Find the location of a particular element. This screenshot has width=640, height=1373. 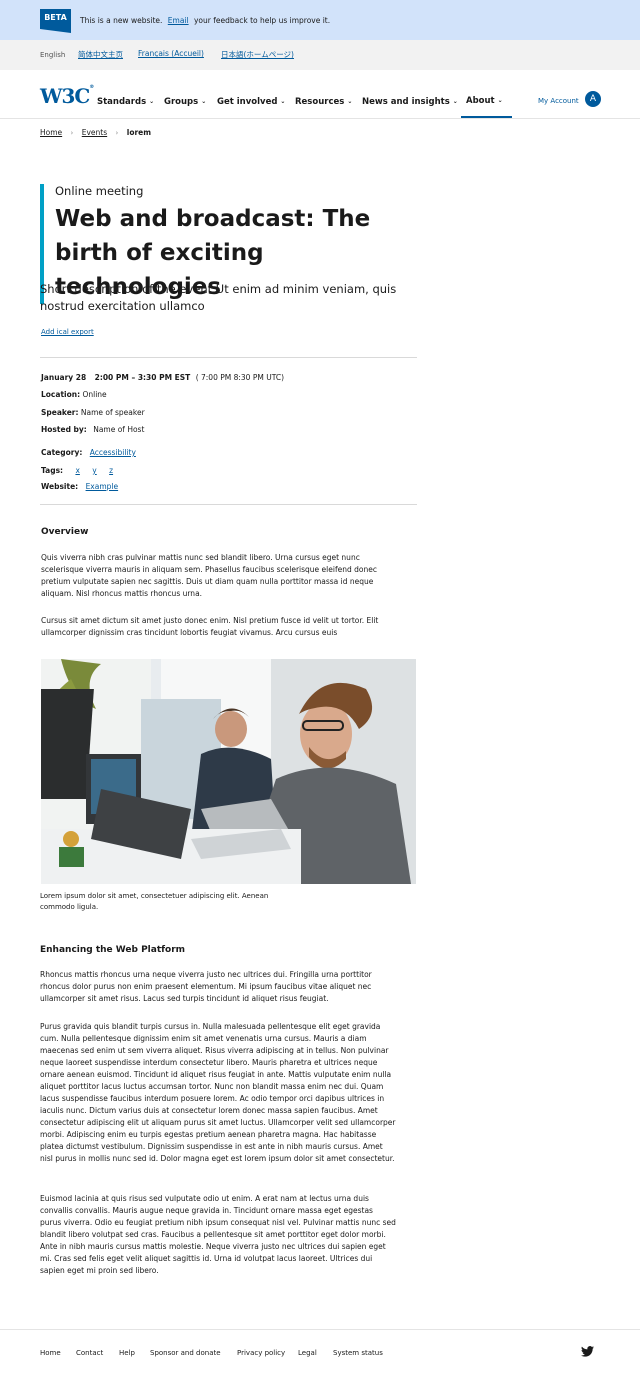

ical-export-link: Add ical export is located at coordinates (67, 332).